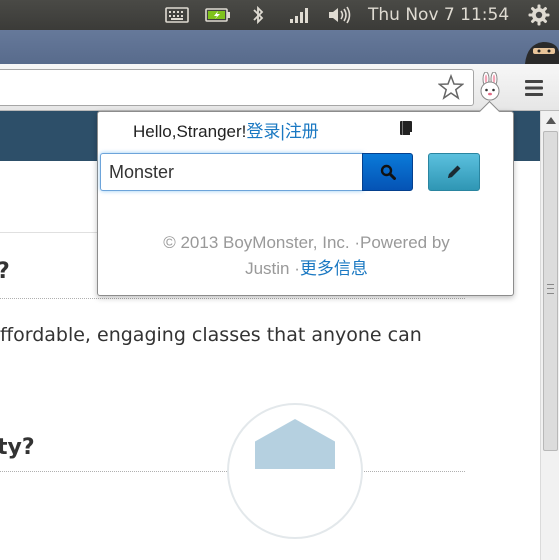  I want to click on footer-line-2: Justin ·更多信息, so click(306, 269).